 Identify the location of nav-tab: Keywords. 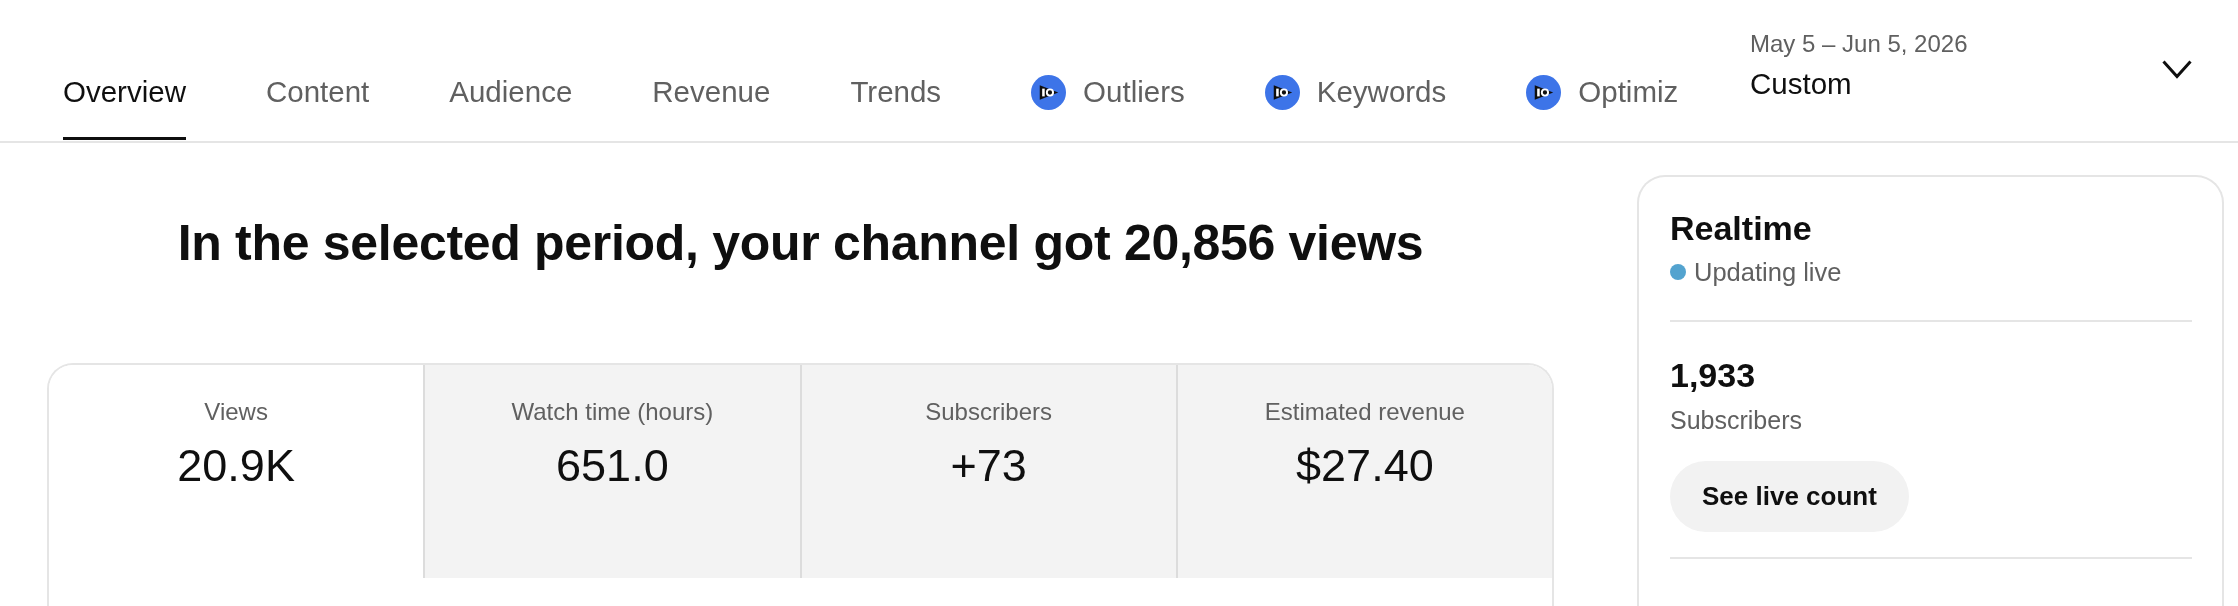
(1355, 93).